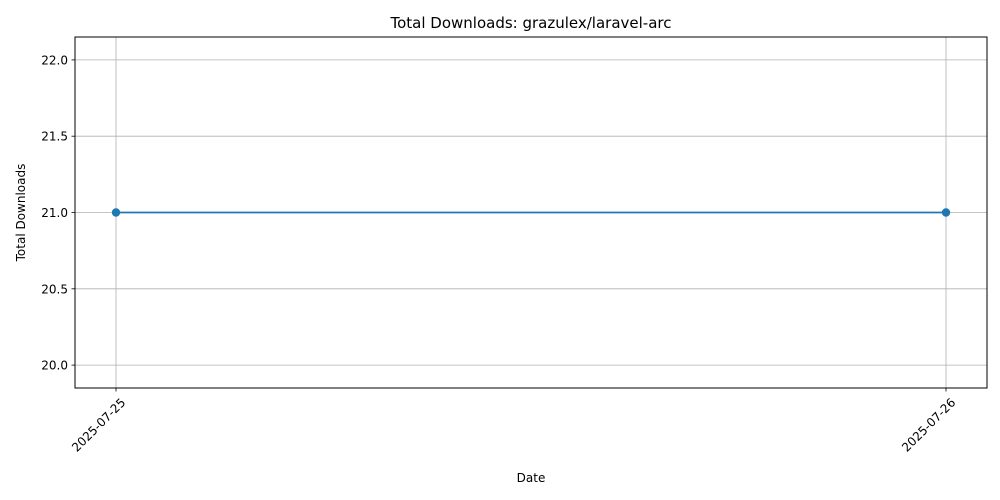  Describe the element at coordinates (513, 421) in the screenshot. I see `x-axis-ticks: 2025-07-25 2025-07-26` at that location.